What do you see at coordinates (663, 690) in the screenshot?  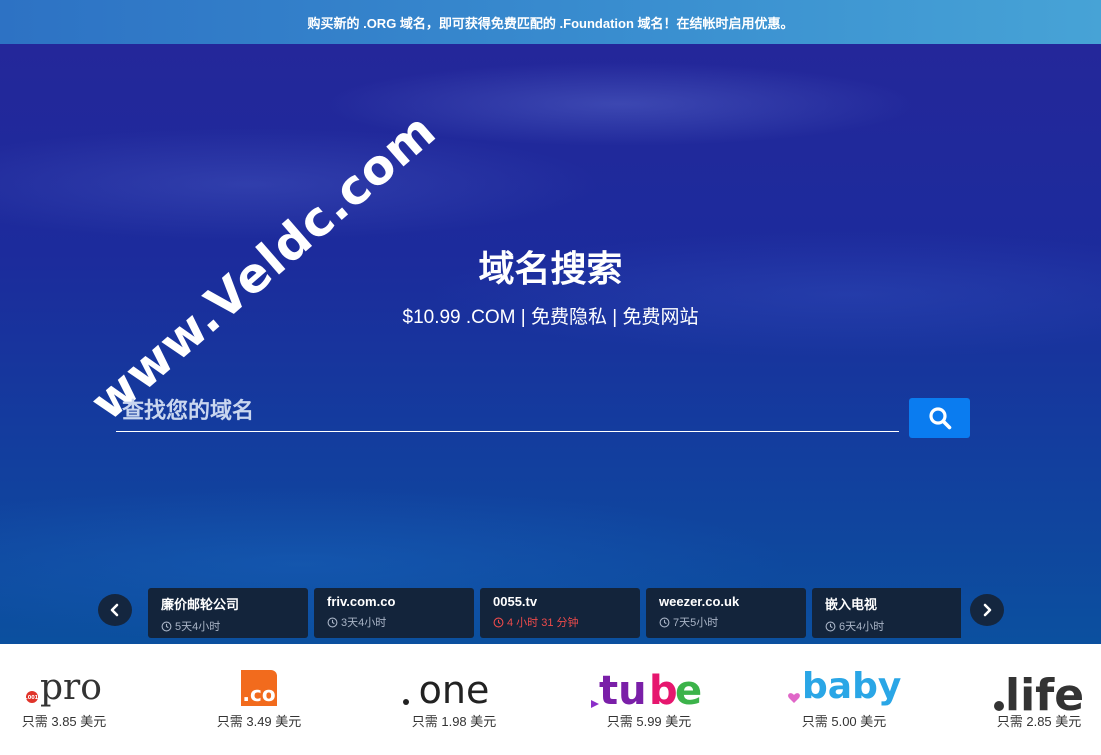 I see `svg-text: b` at bounding box center [663, 690].